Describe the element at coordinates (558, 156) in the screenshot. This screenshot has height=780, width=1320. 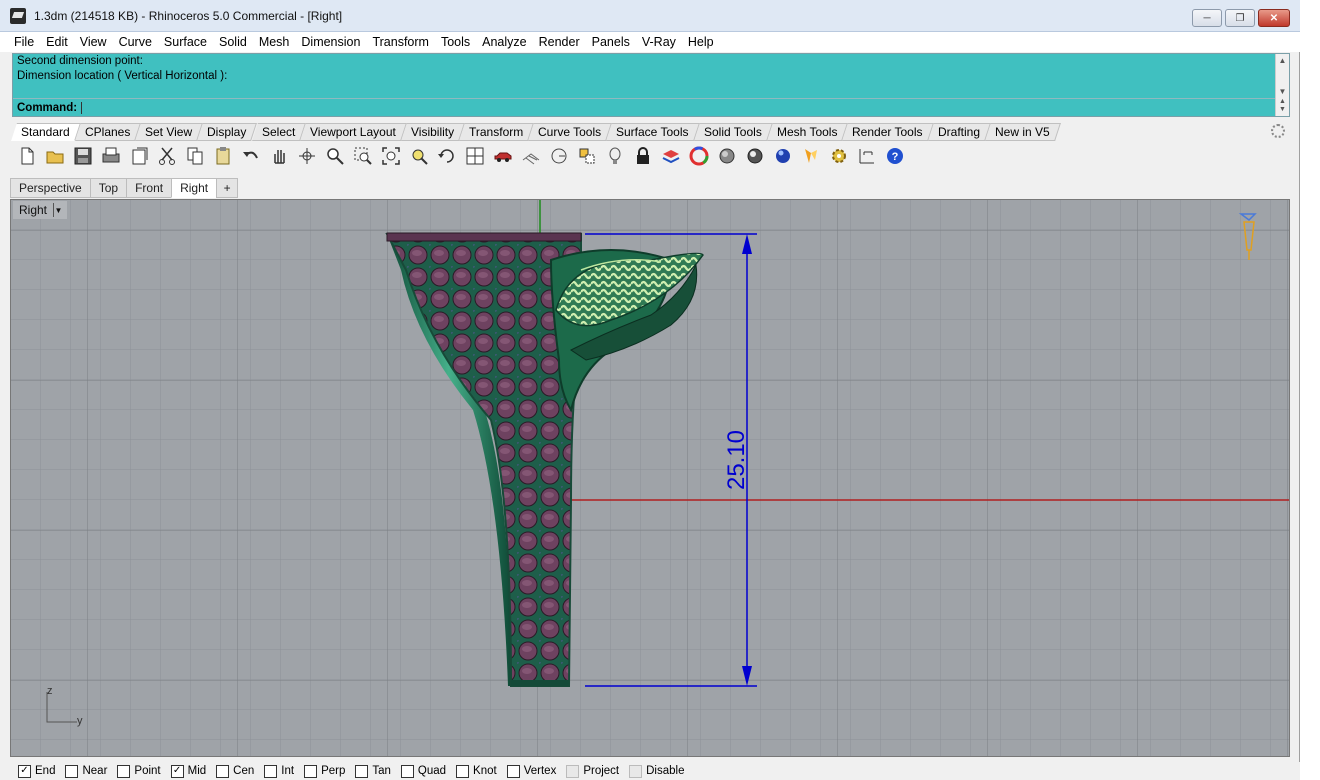
I see `cplane-icon` at that location.